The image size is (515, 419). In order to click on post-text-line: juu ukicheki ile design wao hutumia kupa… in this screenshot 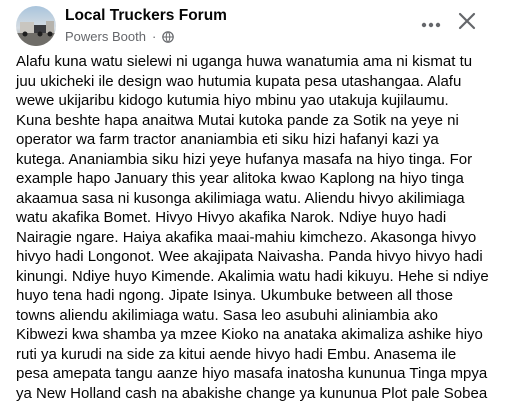, I will do `click(239, 81)`.